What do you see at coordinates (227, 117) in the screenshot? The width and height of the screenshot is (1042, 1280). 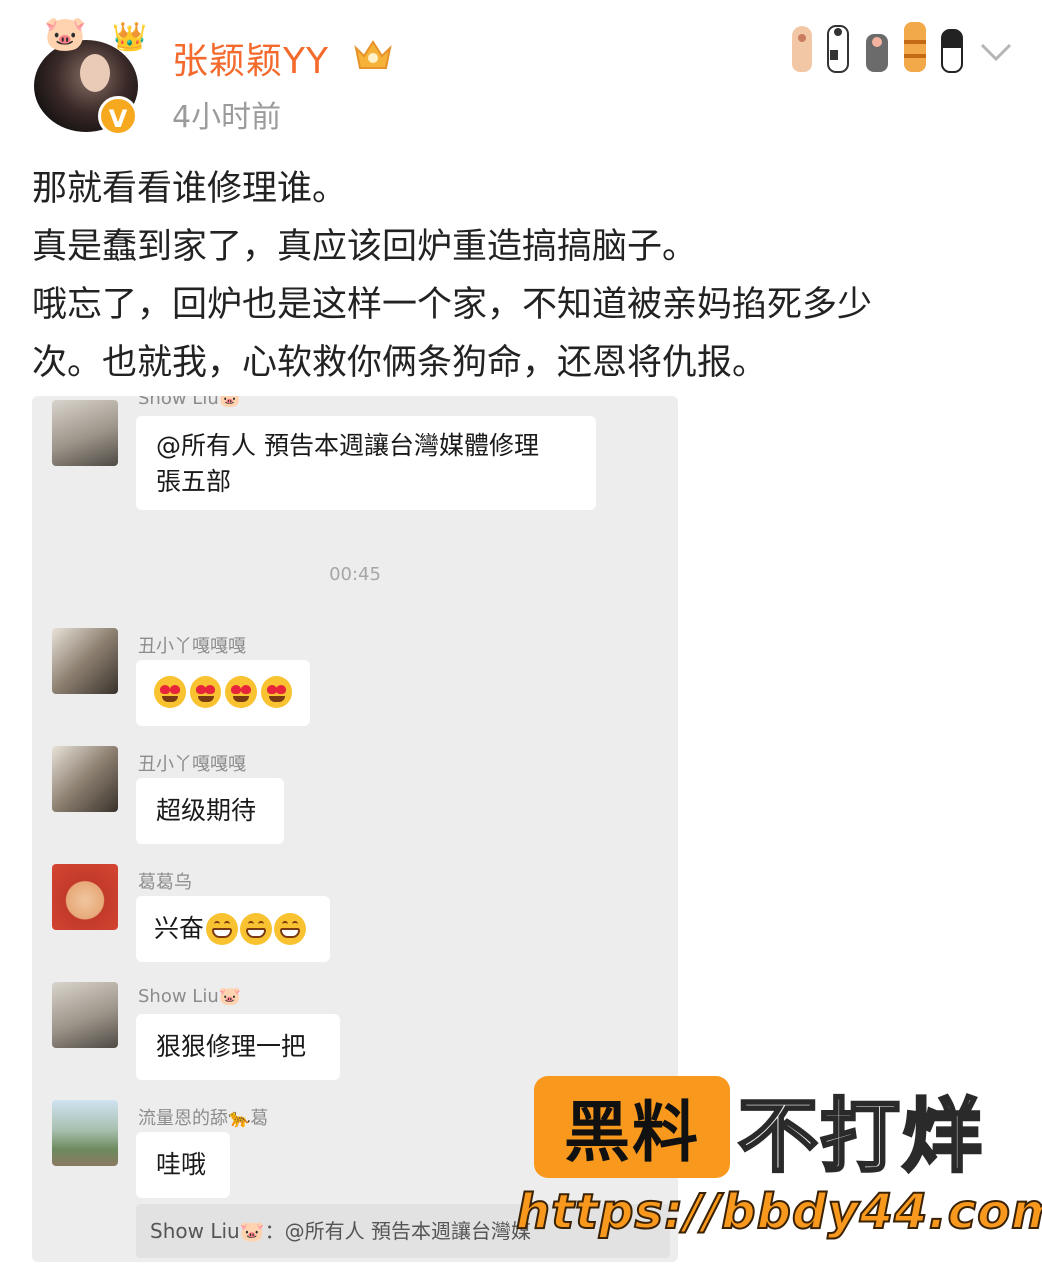 I see `post-timestamp: 4小时前` at bounding box center [227, 117].